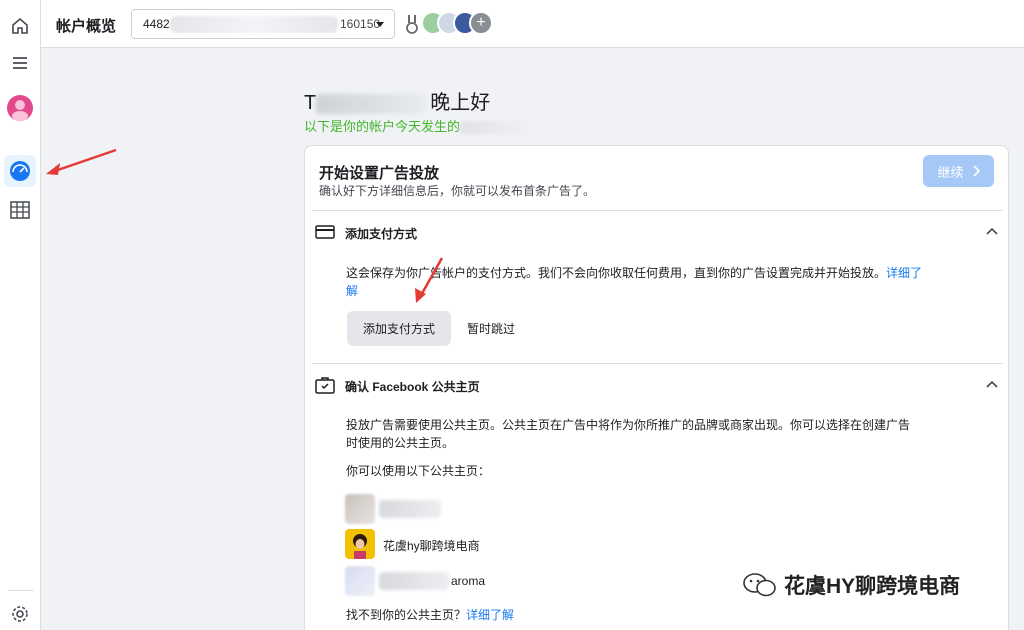 The height and width of the screenshot is (630, 1024). I want to click on greeting-text: 晚上好, so click(460, 103).